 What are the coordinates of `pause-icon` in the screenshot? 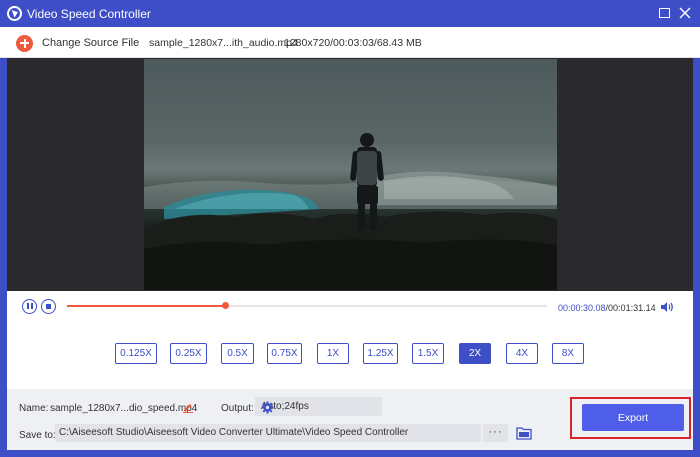 It's located at (29, 306).